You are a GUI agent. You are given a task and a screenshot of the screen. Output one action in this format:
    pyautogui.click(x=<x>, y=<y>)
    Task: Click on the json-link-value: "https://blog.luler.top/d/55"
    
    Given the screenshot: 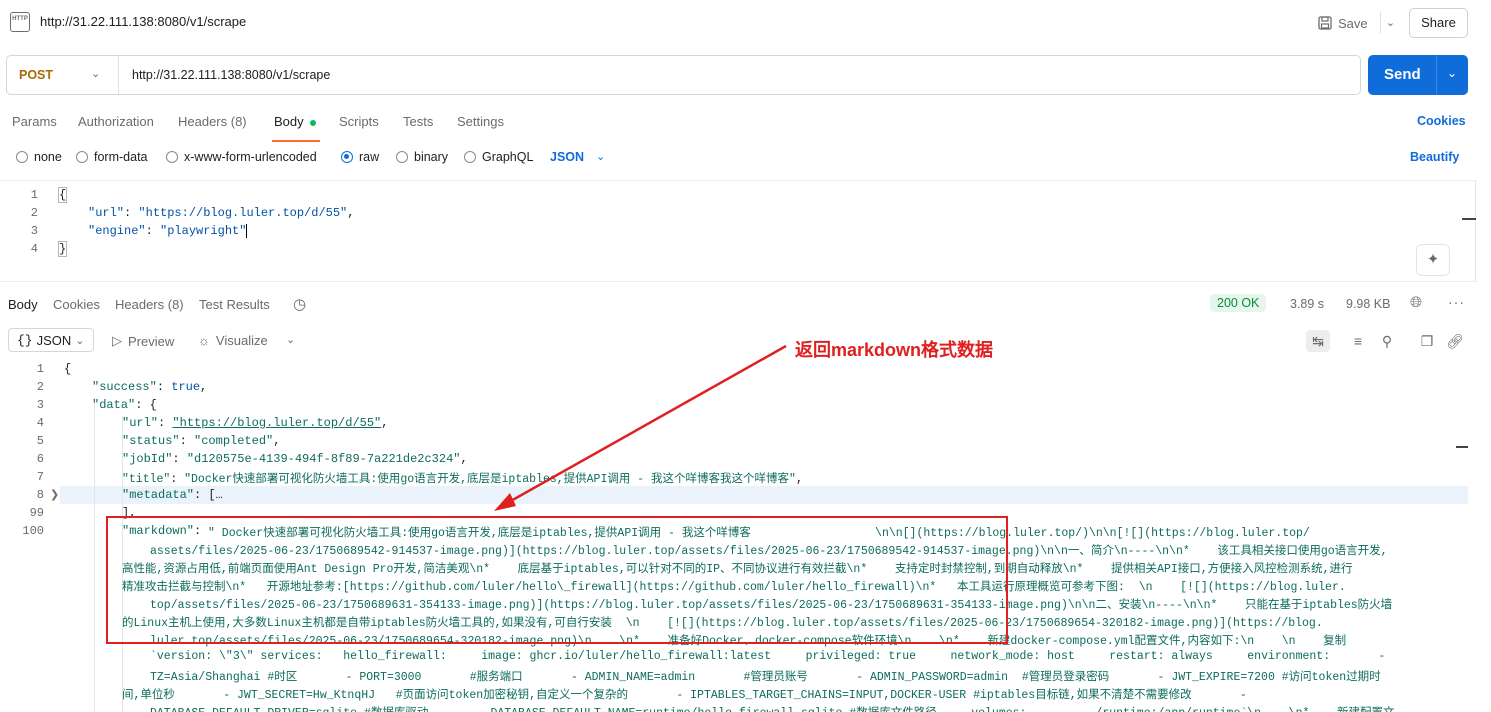 What is the action you would take?
    pyautogui.click(x=276, y=423)
    